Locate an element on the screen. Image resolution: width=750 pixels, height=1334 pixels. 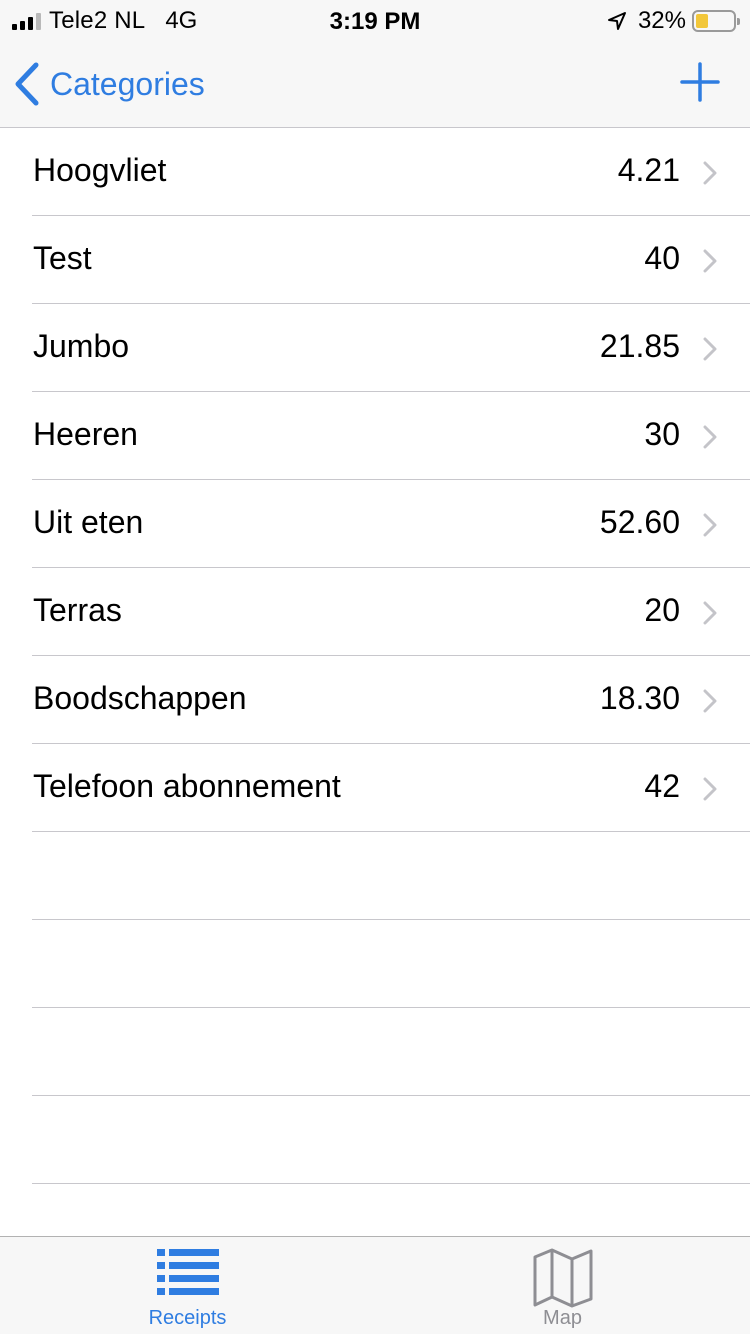
battery-percentage: 32% is located at coordinates (661, 20).